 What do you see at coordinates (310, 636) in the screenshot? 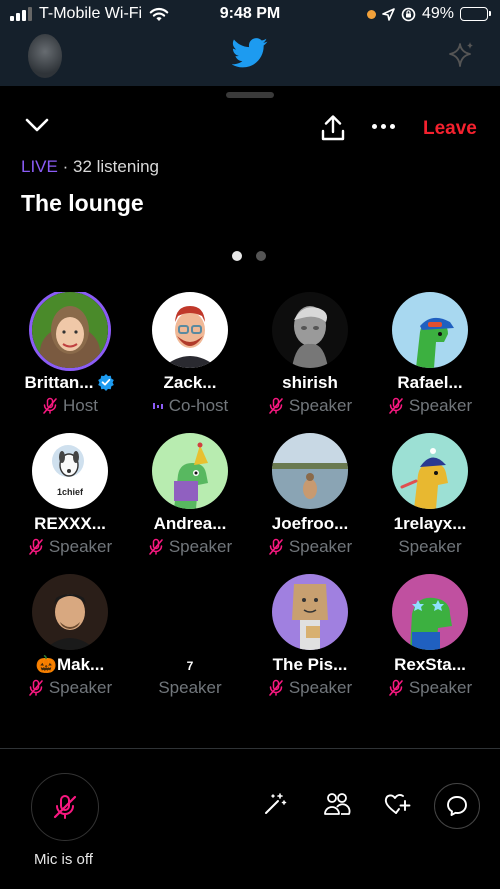
I see `participant-card: The Pis... Speaker` at bounding box center [310, 636].